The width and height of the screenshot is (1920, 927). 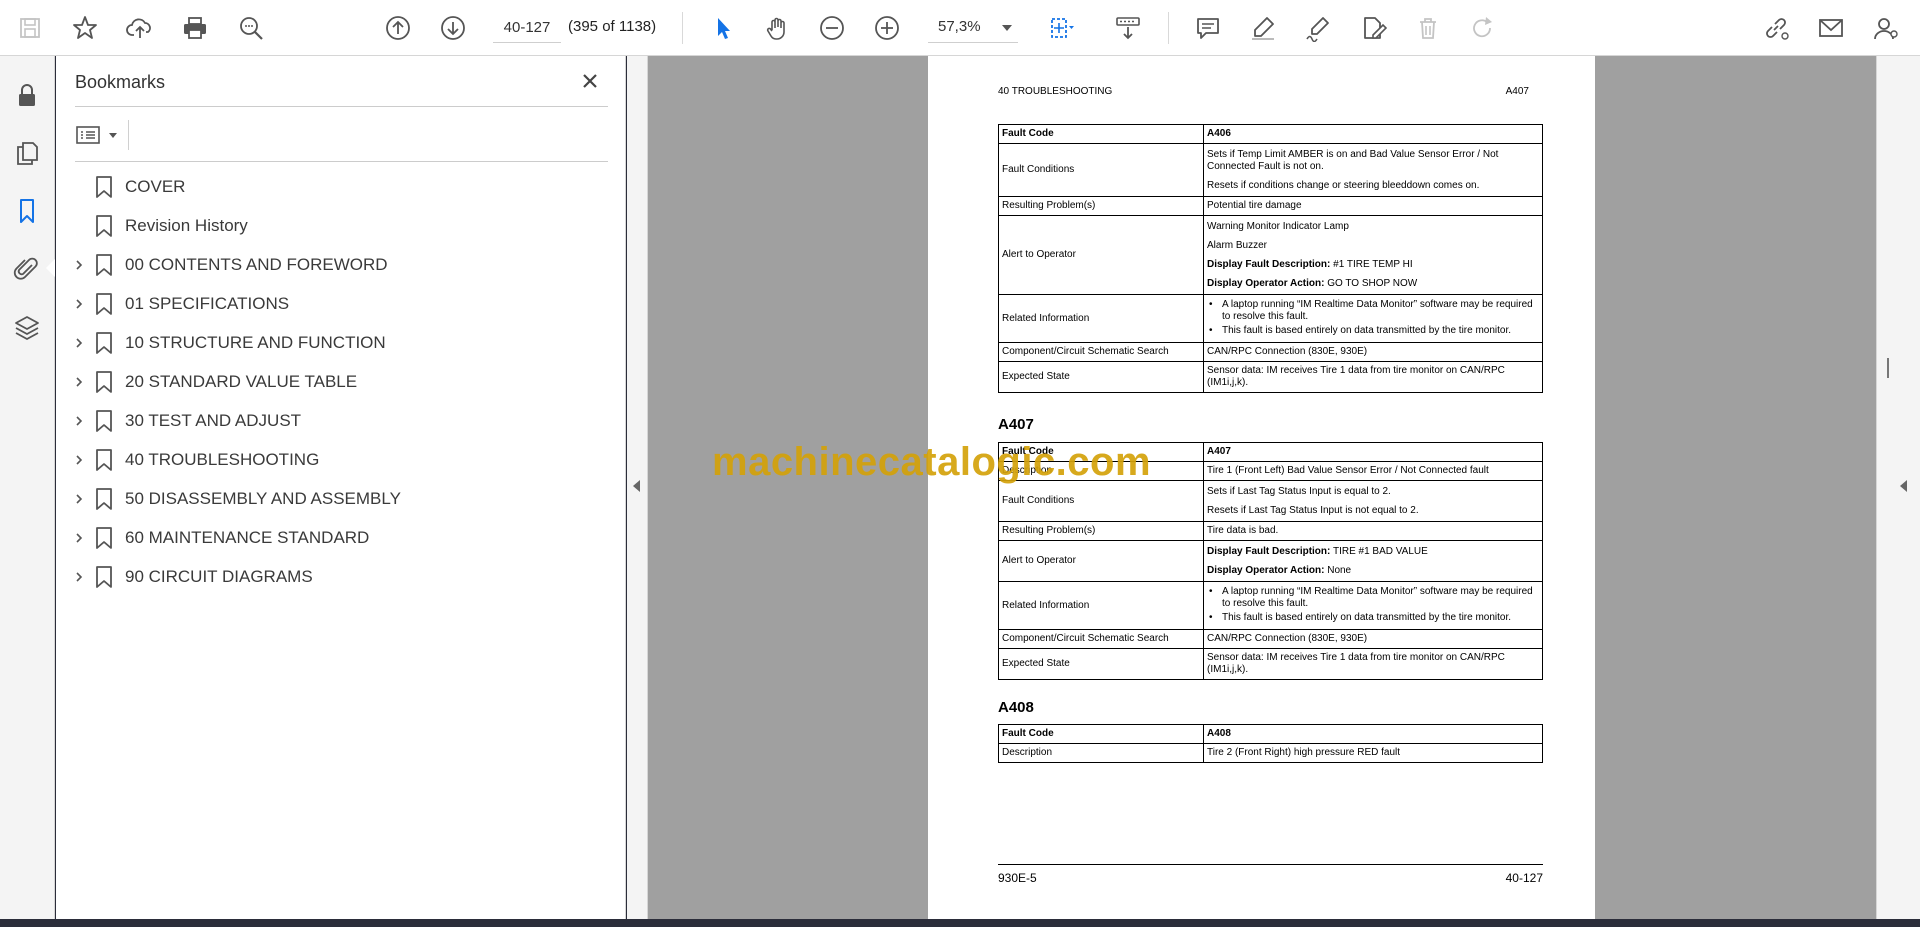 What do you see at coordinates (341, 304) in the screenshot?
I see `bookmark-item-specifications: 01 SPECIFICATIONS` at bounding box center [341, 304].